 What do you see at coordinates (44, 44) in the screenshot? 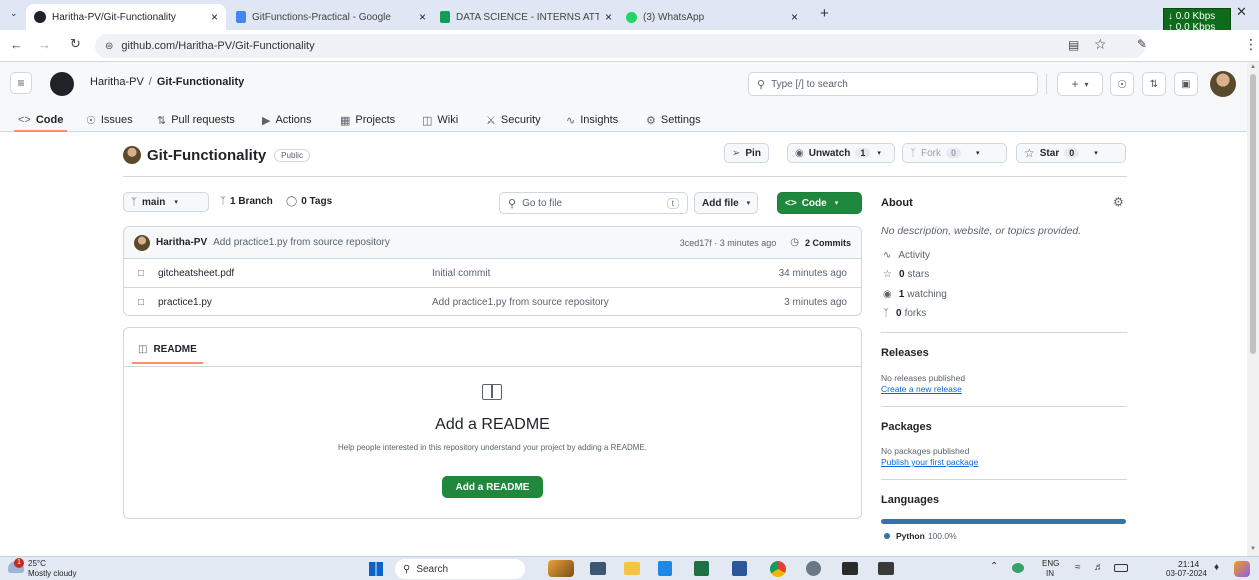
I see `forward-icon: →` at bounding box center [44, 44].